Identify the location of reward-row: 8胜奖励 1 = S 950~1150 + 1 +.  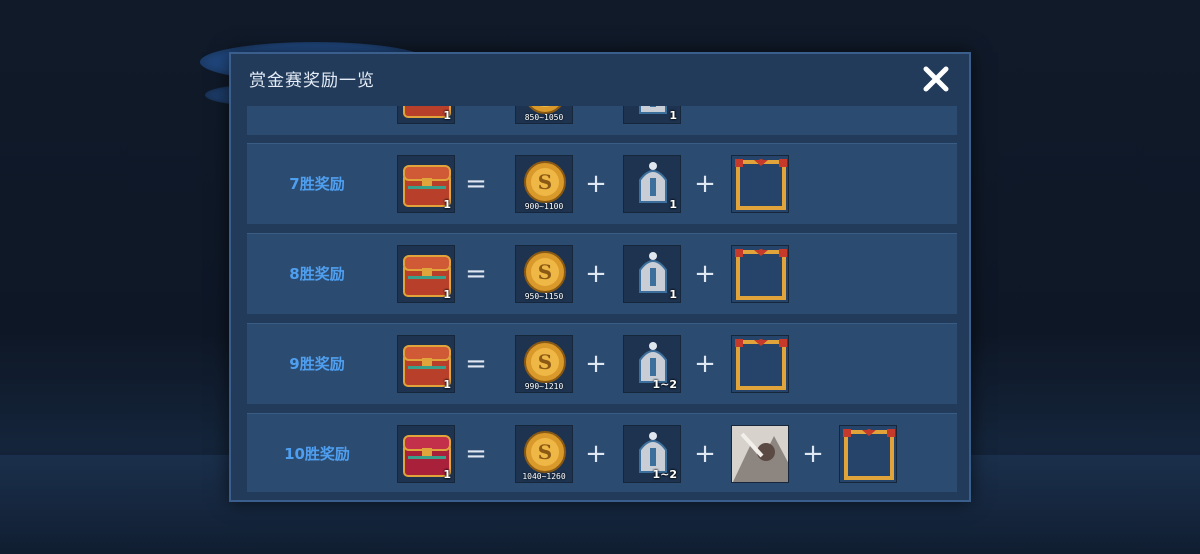
(602, 273).